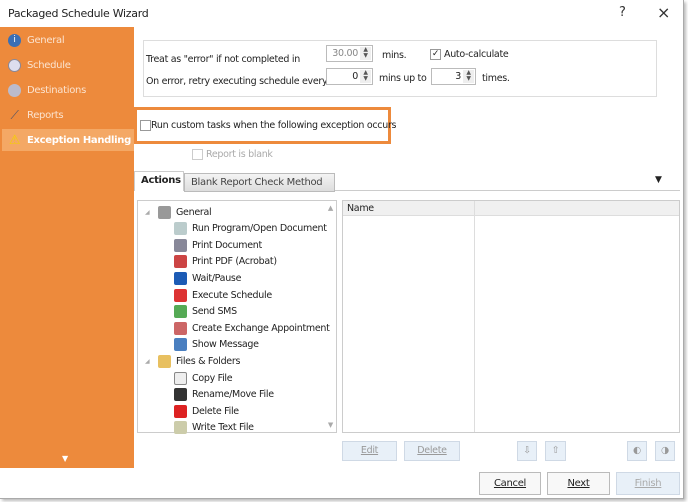 The height and width of the screenshot is (502, 688). I want to click on tree-item: Wait/Pause, so click(207, 278).